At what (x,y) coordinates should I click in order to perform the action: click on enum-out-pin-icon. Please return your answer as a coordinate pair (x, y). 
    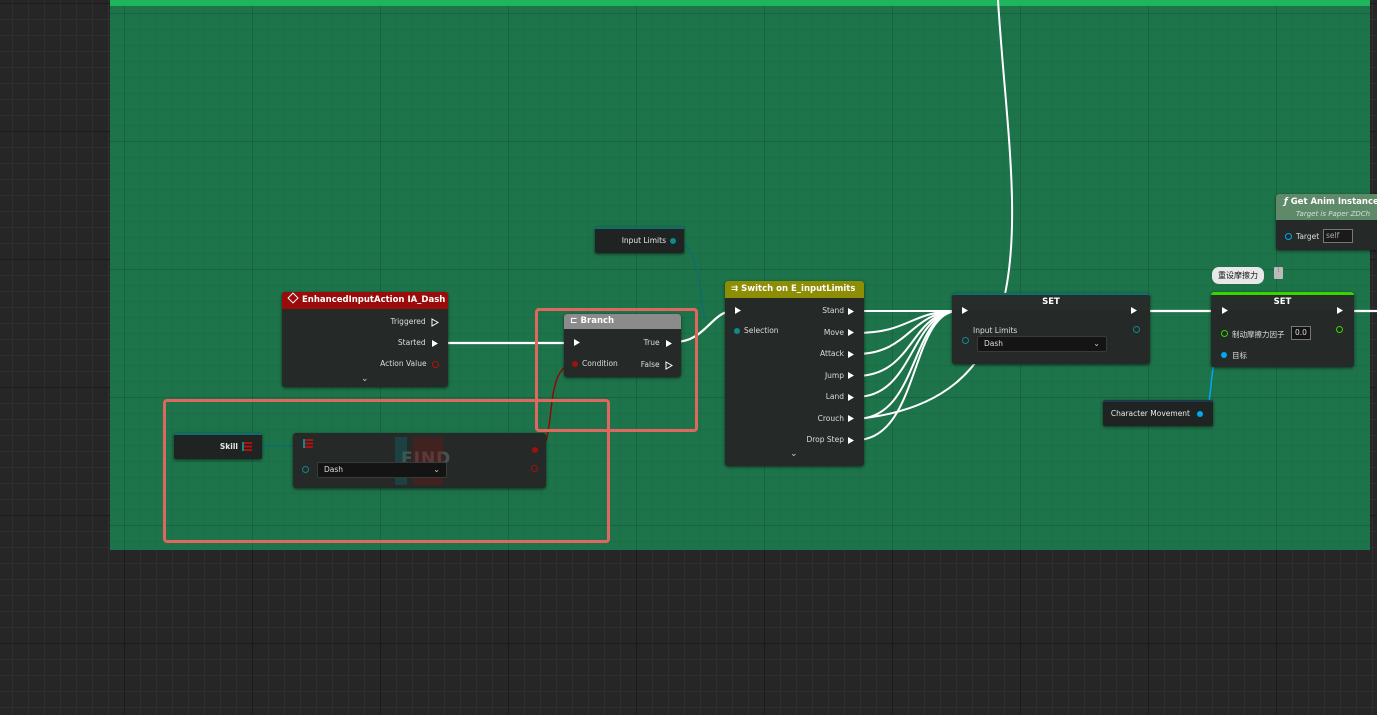
    Looking at the image, I should click on (1136, 329).